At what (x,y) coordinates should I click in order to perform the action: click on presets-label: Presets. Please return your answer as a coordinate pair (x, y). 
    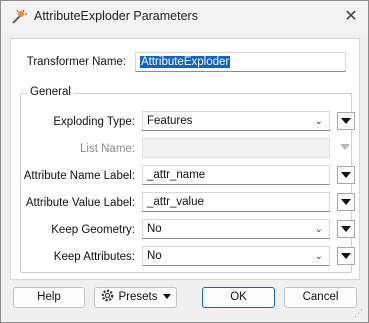
    Looking at the image, I should click on (138, 297).